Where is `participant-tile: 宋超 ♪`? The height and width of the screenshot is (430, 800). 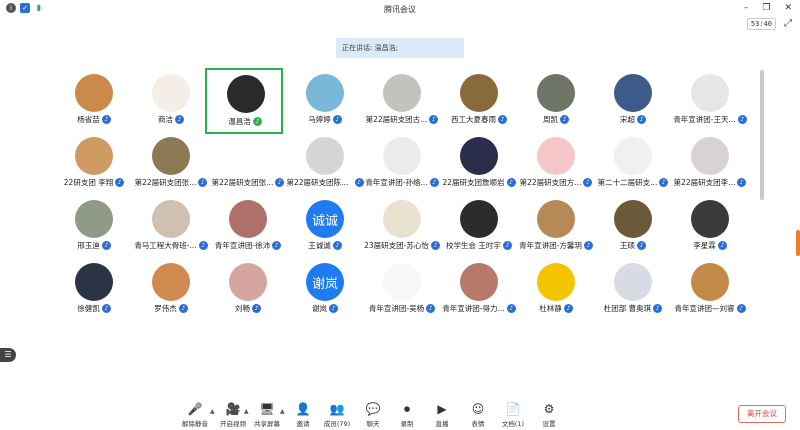
participant-tile: 宋超 ♪ is located at coordinates (633, 100).